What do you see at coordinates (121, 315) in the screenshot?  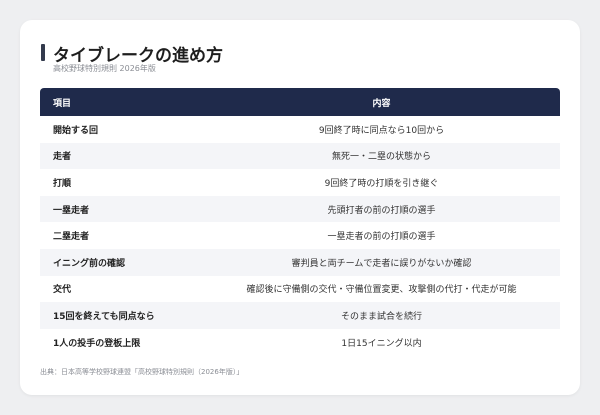 I see `row-item: 15回を終えても同点なら` at bounding box center [121, 315].